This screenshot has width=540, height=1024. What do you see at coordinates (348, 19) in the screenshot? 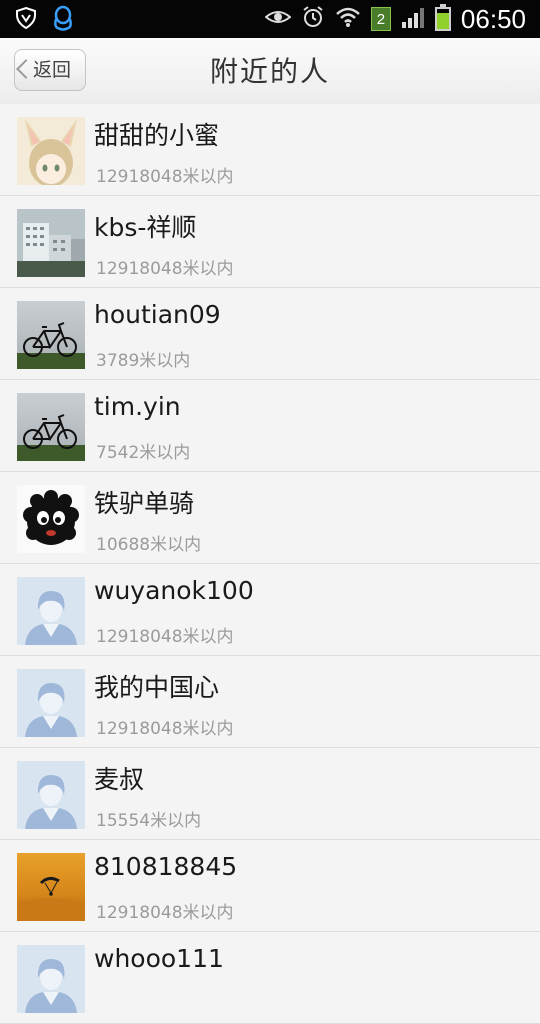
I see `wifi-icon` at bounding box center [348, 19].